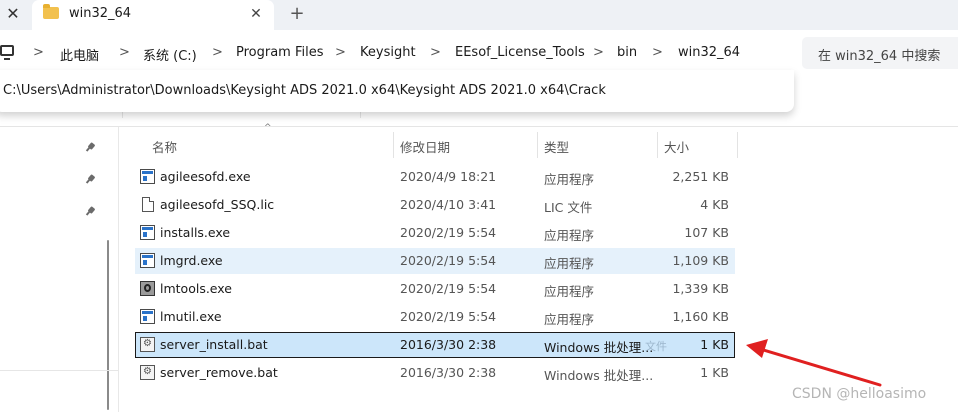  Describe the element at coordinates (153, 15) in the screenshot. I see `tab-win32-64: win32_64 ✕` at that location.